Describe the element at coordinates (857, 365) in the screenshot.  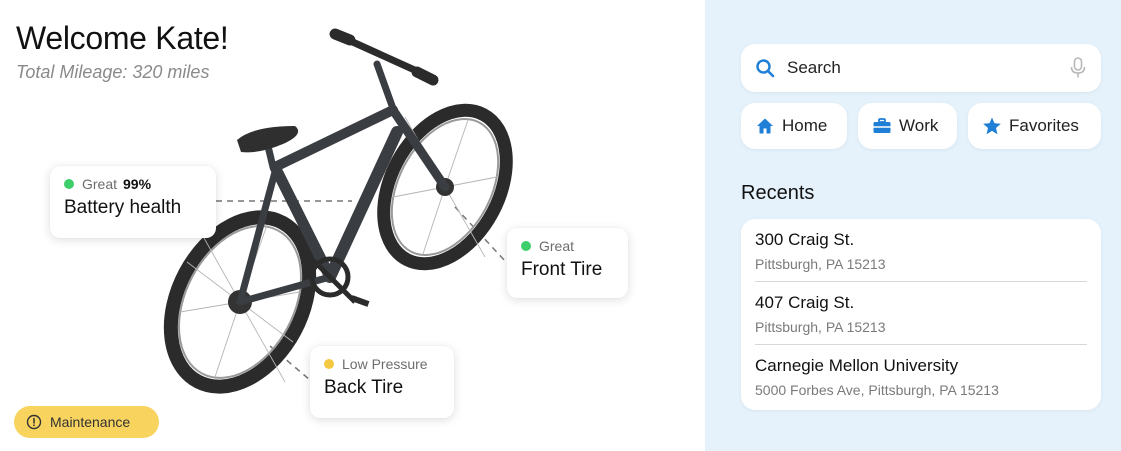
I see `recent-item-name: Carnegie Mellon University` at that location.